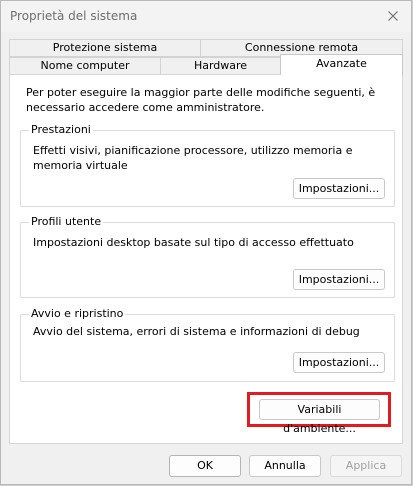  I want to click on apply-button: Applica, so click(366, 466).